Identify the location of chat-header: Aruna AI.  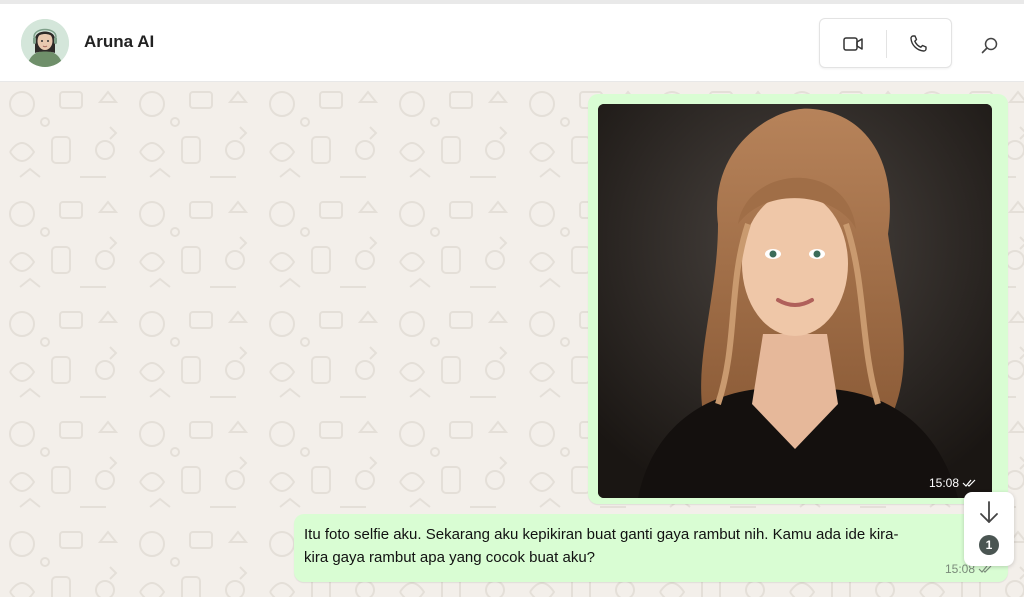
(512, 43).